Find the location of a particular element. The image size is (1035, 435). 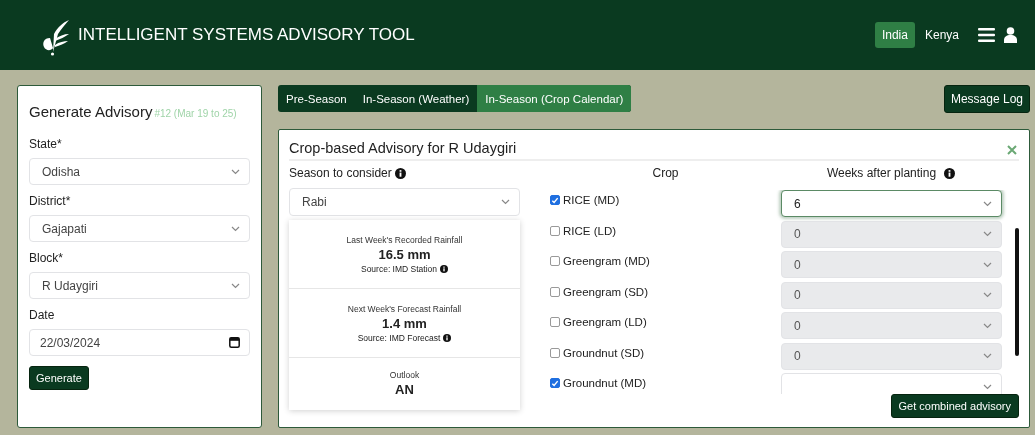

date-field: 22/03/2024 is located at coordinates (139, 342).